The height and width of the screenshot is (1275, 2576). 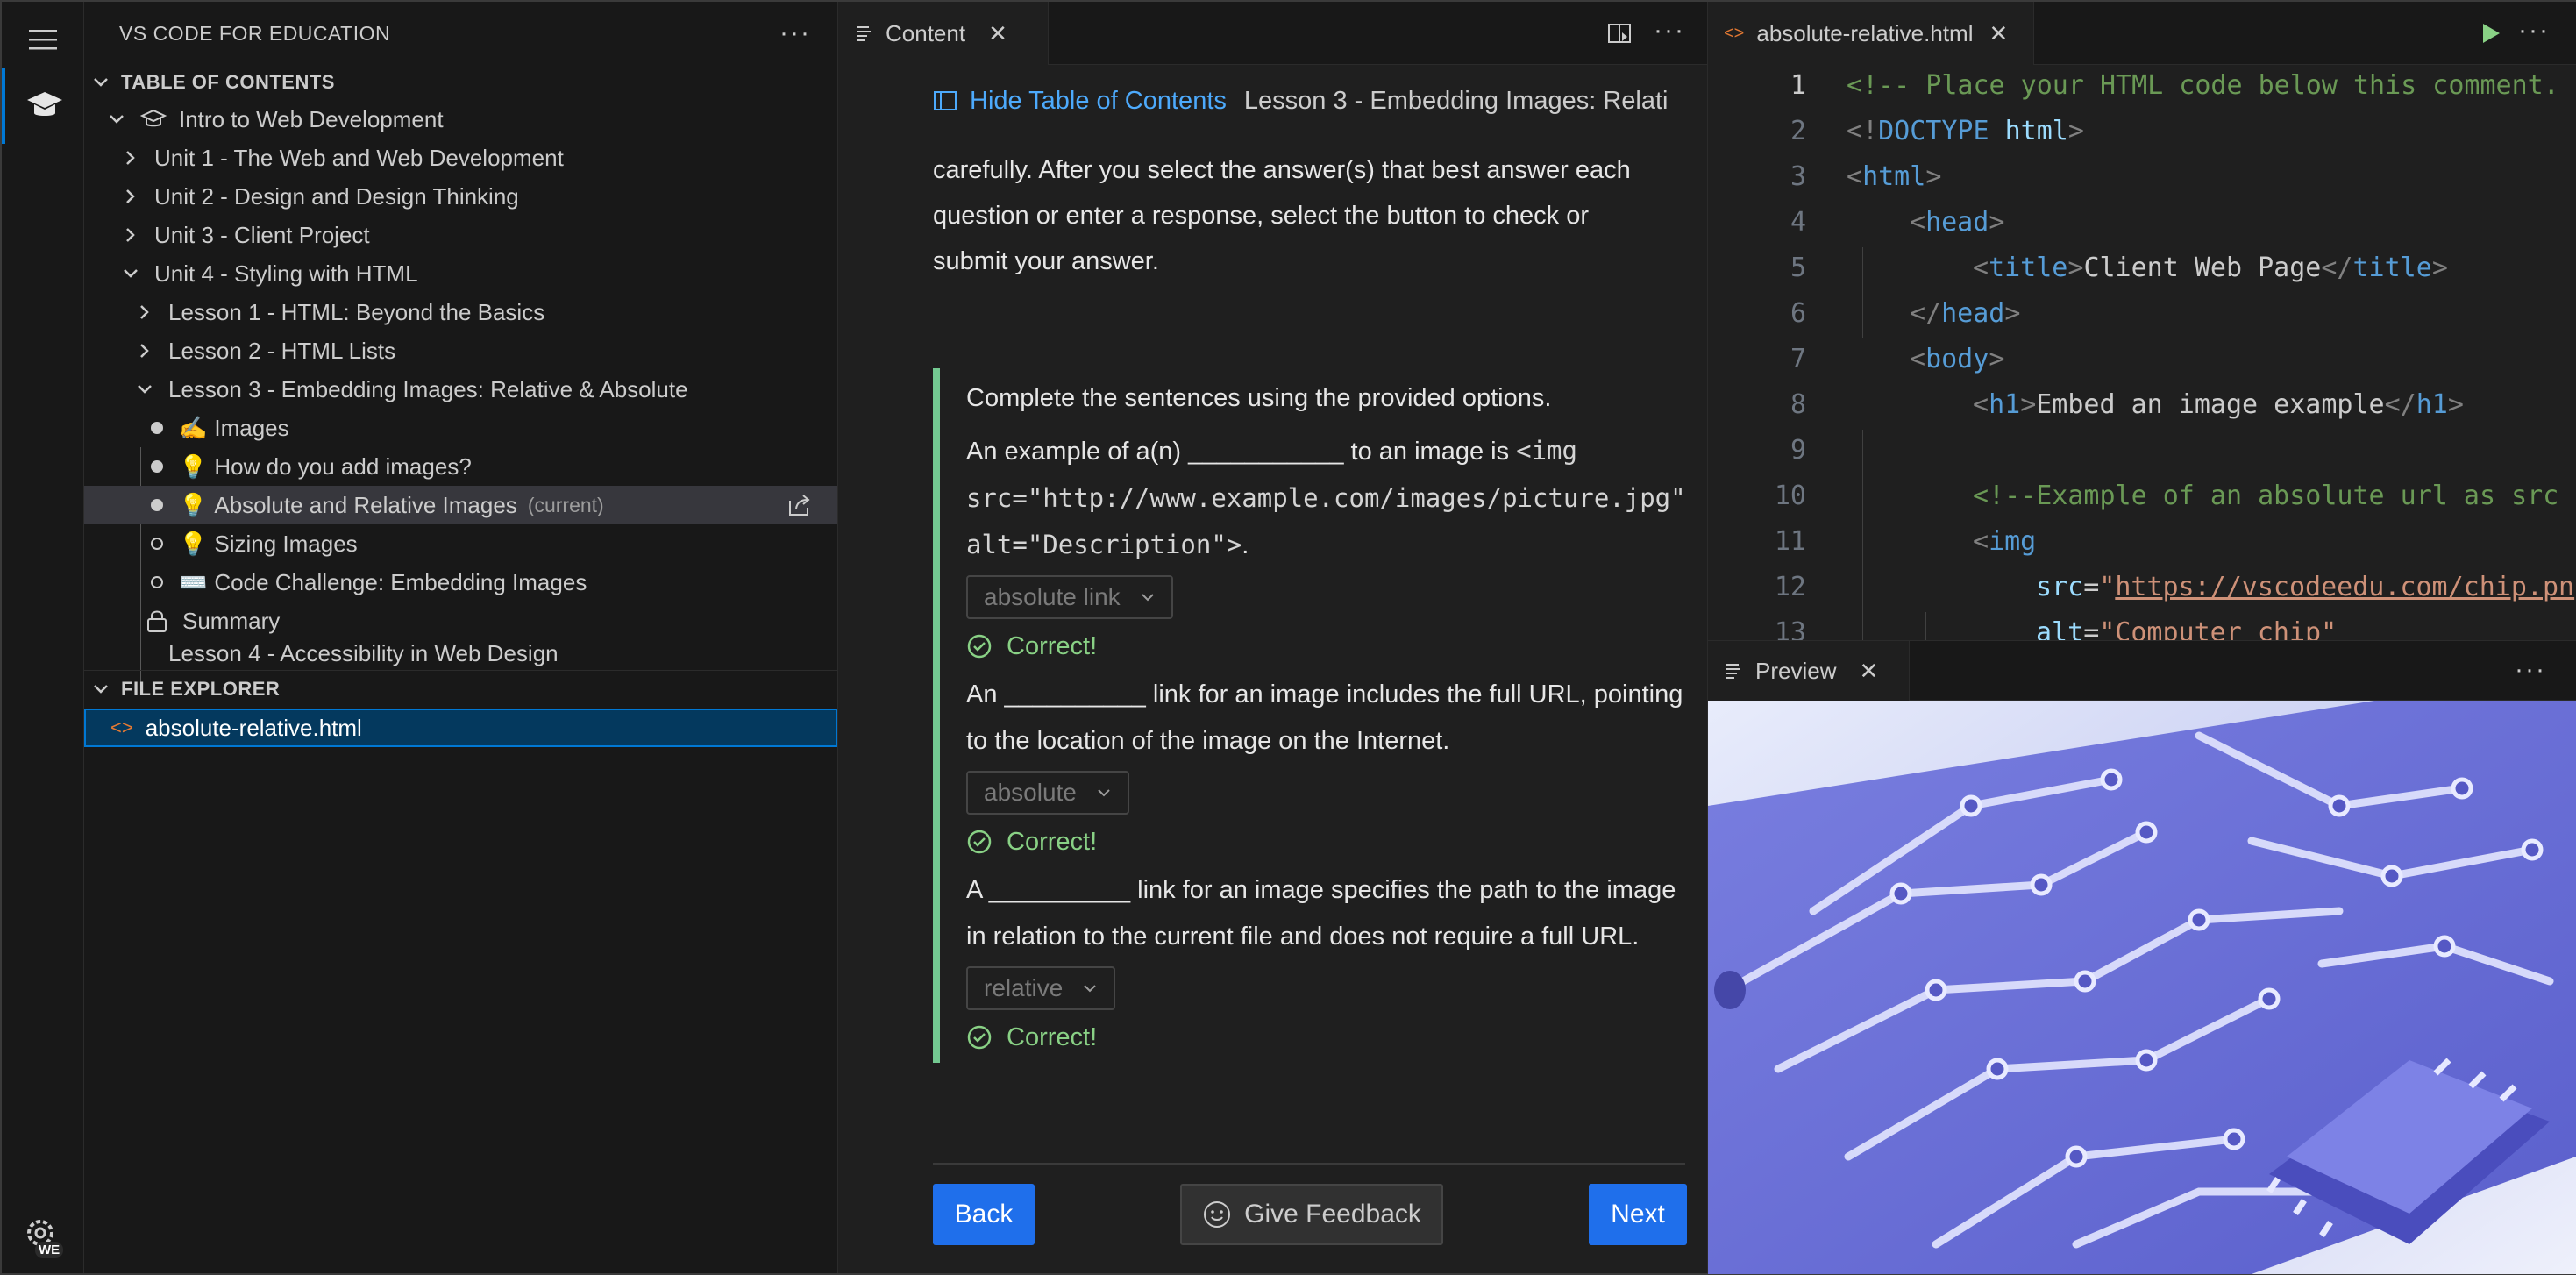 I want to click on preview-tab-bar: Preview ✕ ···, so click(x=2142, y=671).